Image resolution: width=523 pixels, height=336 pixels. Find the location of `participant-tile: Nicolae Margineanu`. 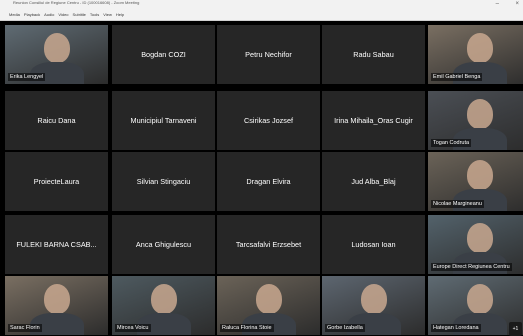

participant-tile: Nicolae Margineanu is located at coordinates (475, 181).